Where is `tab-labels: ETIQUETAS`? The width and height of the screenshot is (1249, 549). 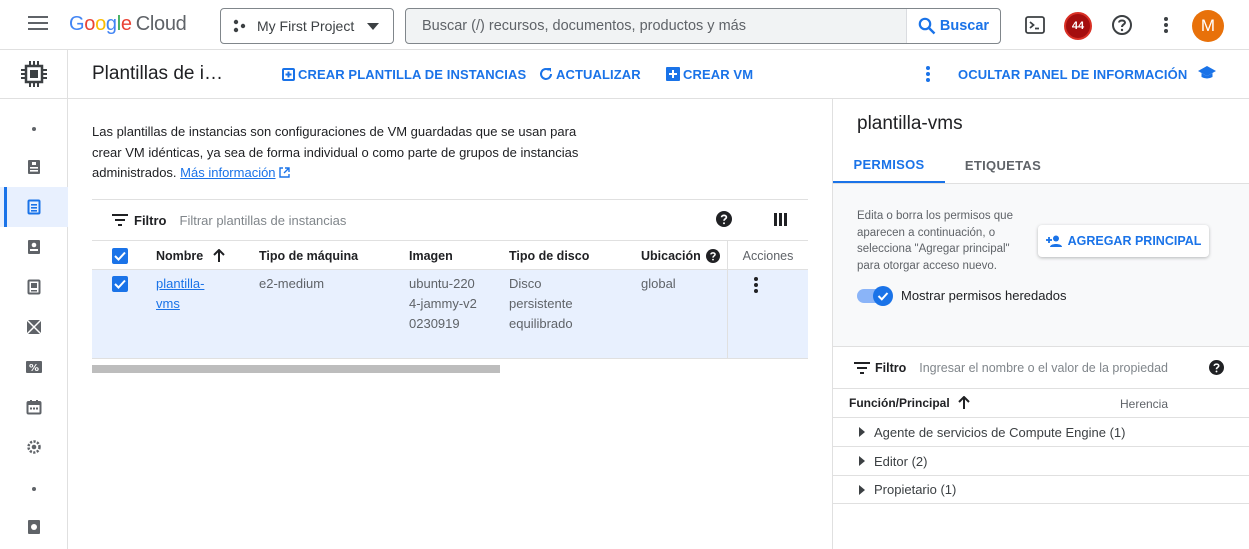
tab-labels: ETIQUETAS is located at coordinates (1003, 165).